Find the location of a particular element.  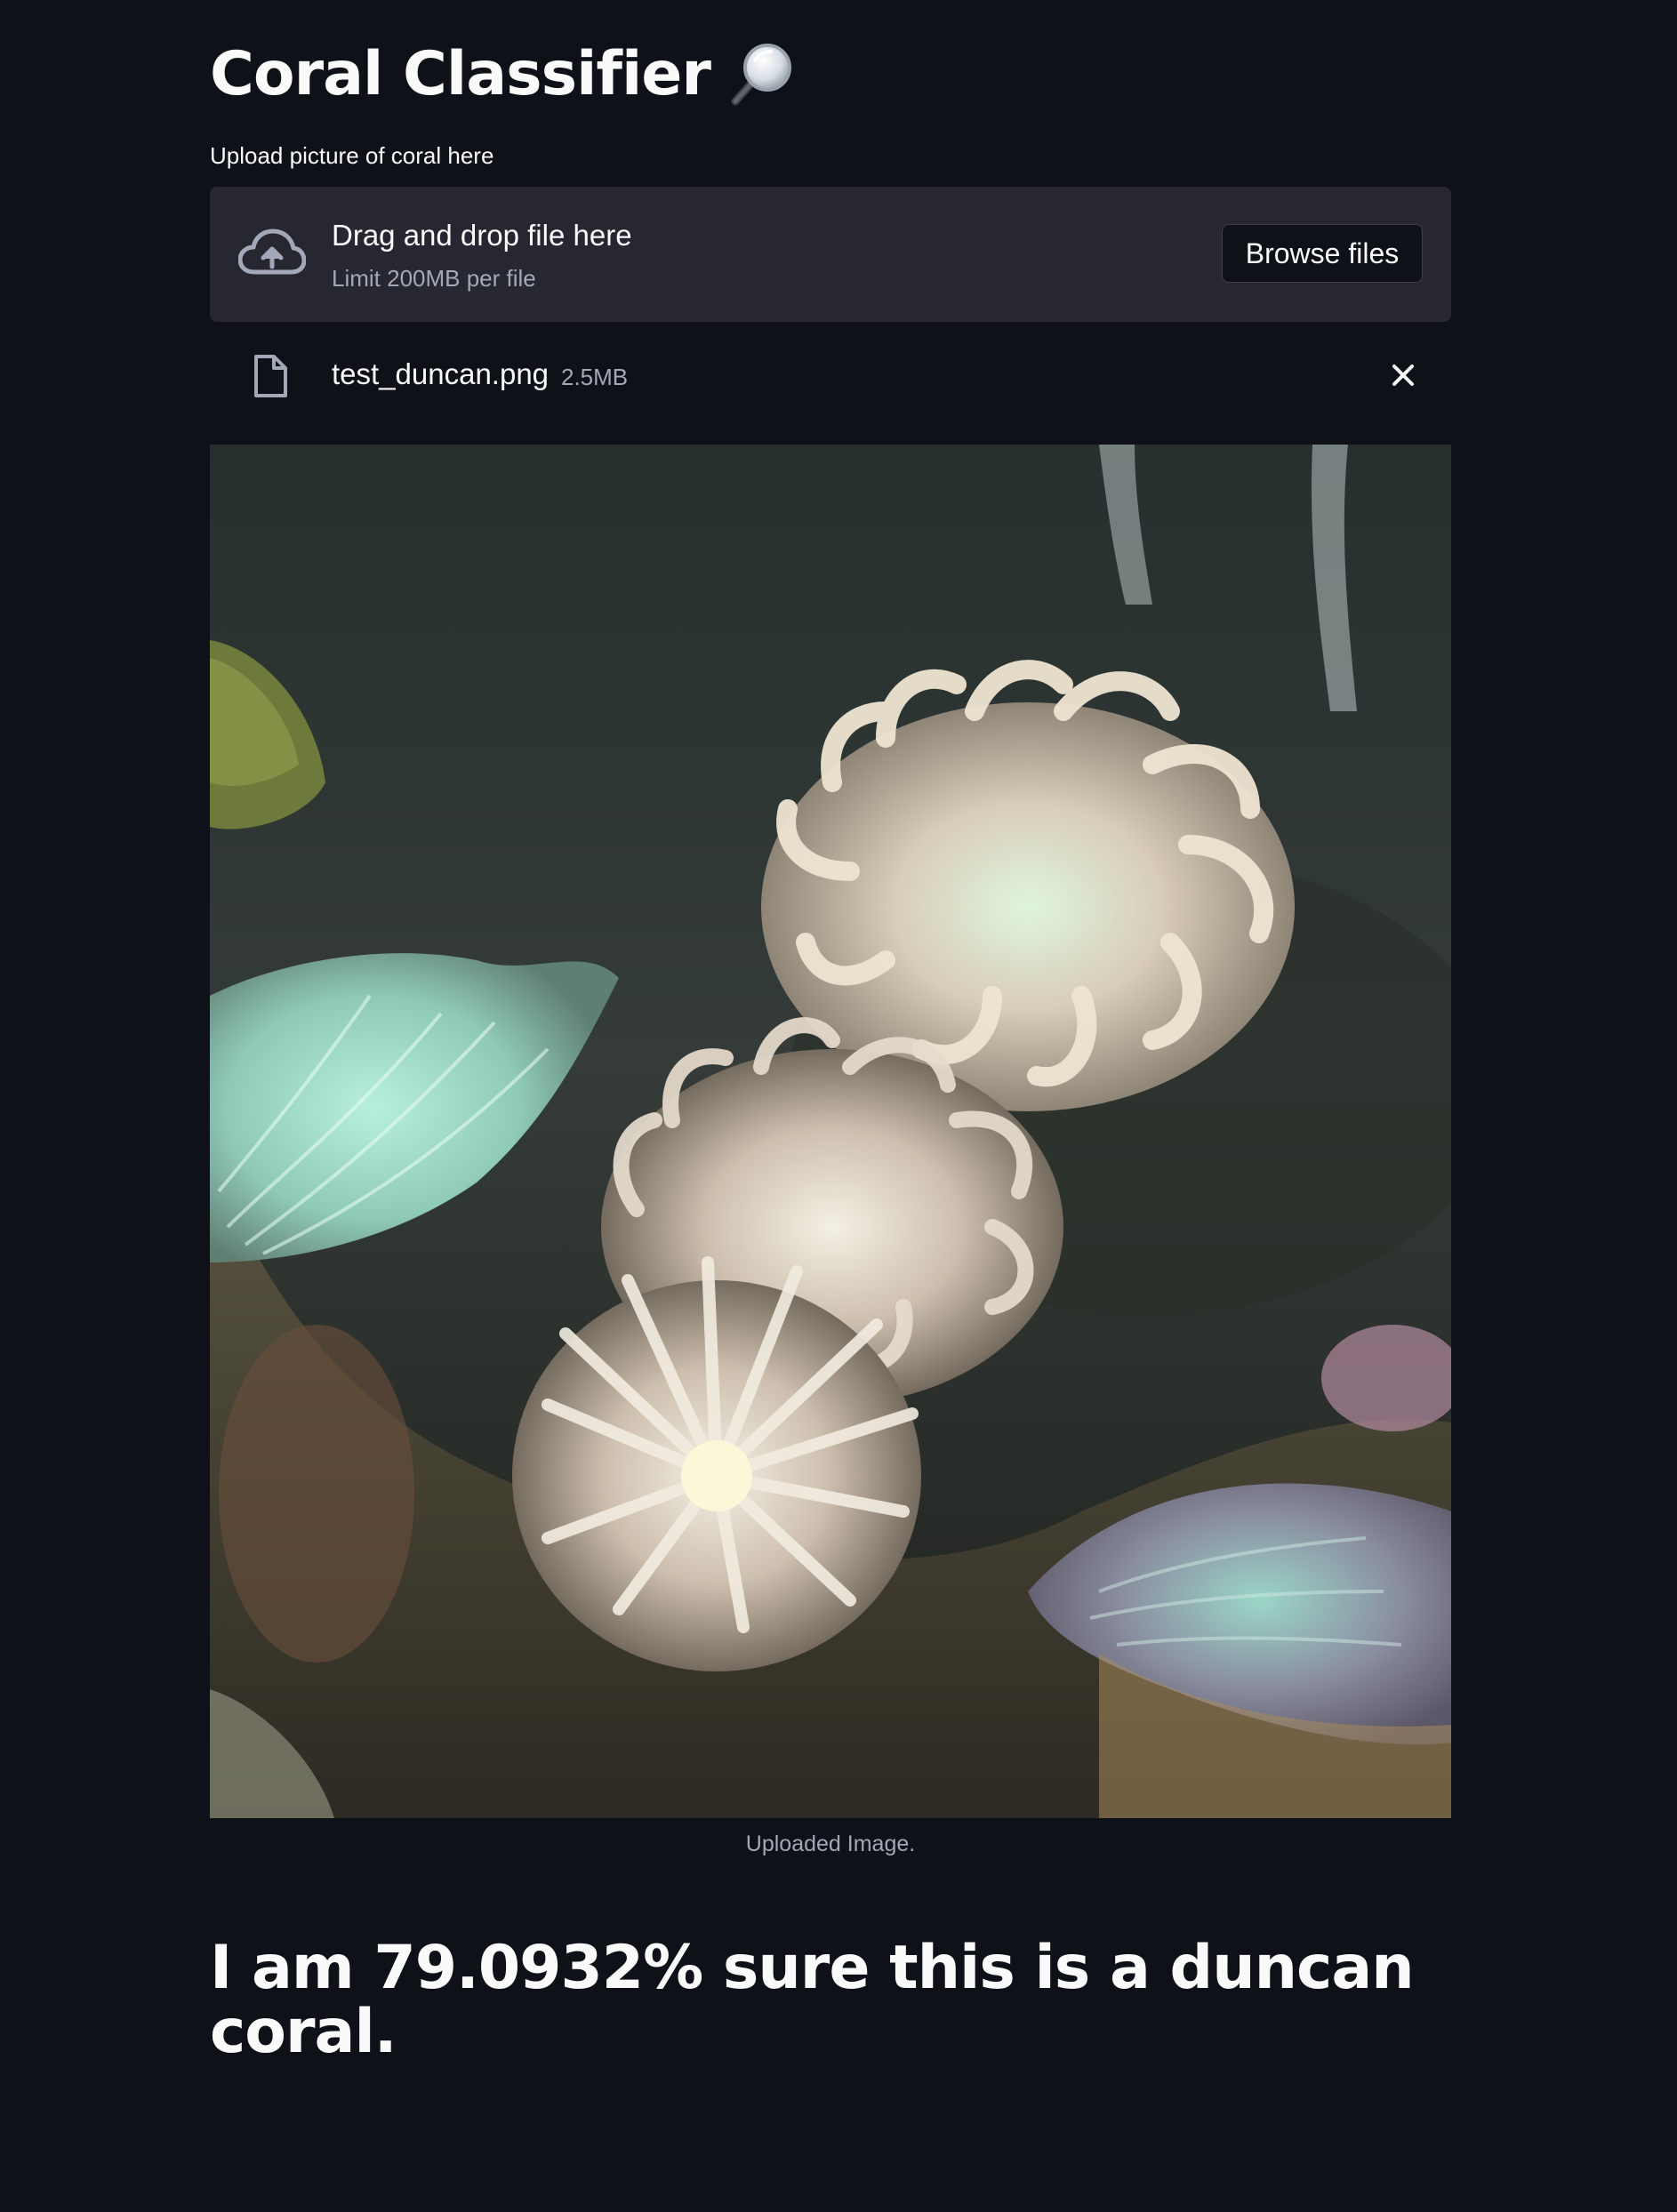

browse-files-button: Browse files is located at coordinates (1322, 253).